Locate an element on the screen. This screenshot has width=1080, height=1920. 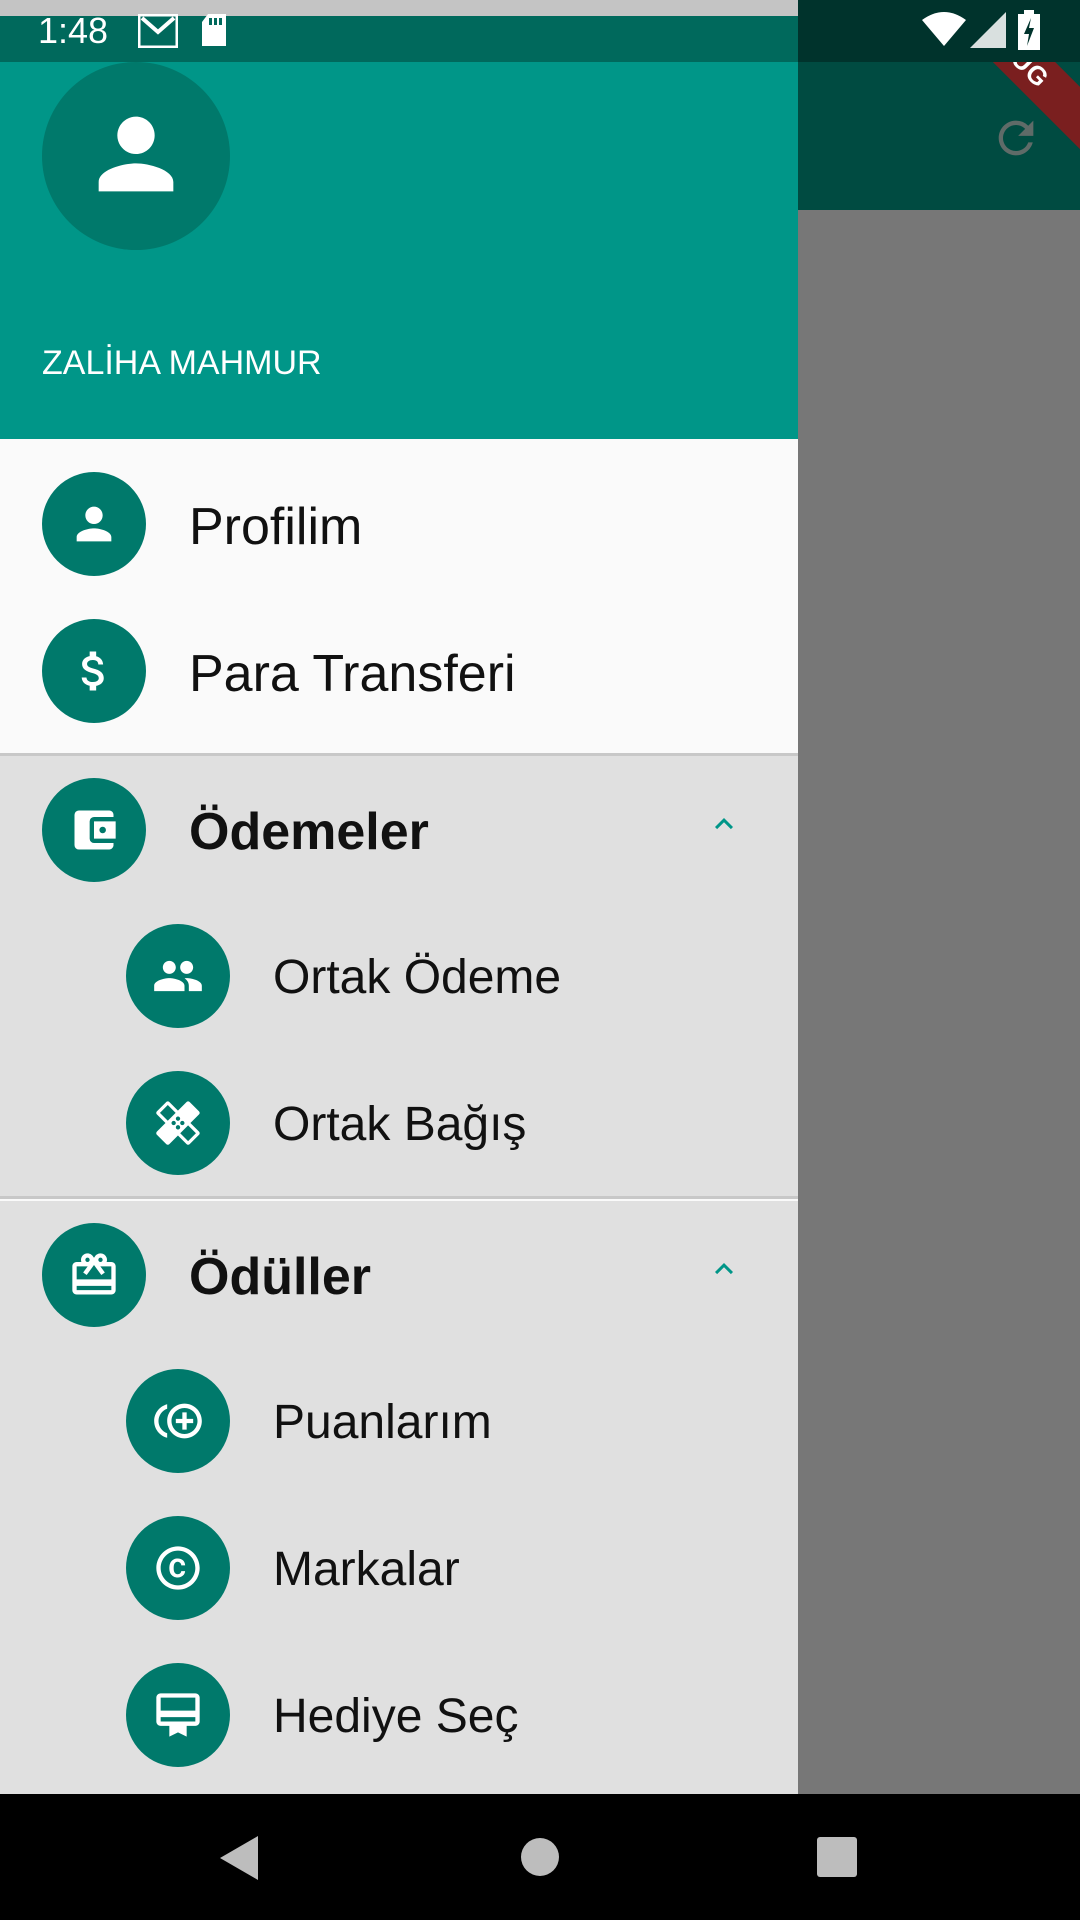
section-header-payments: Ödemeler is located at coordinates (399, 829).